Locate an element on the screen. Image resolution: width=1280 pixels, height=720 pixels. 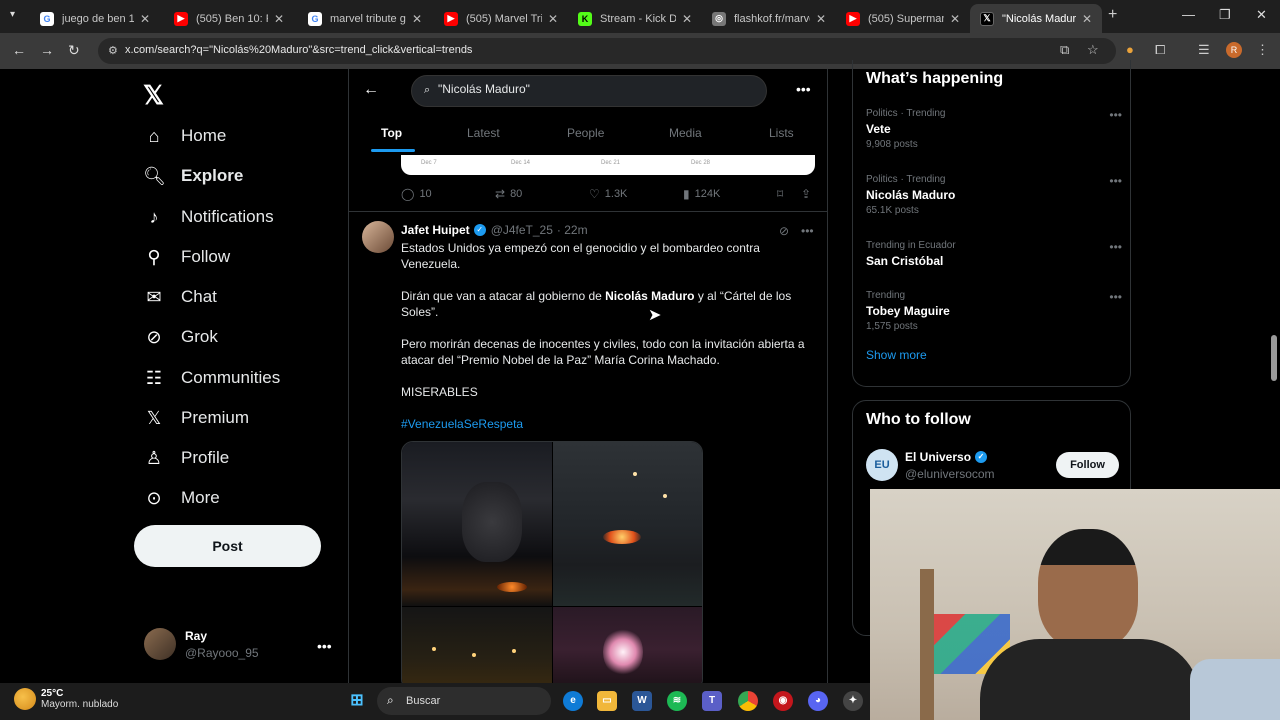
more-dots-icon: ••• is located at coordinates (324, 646).